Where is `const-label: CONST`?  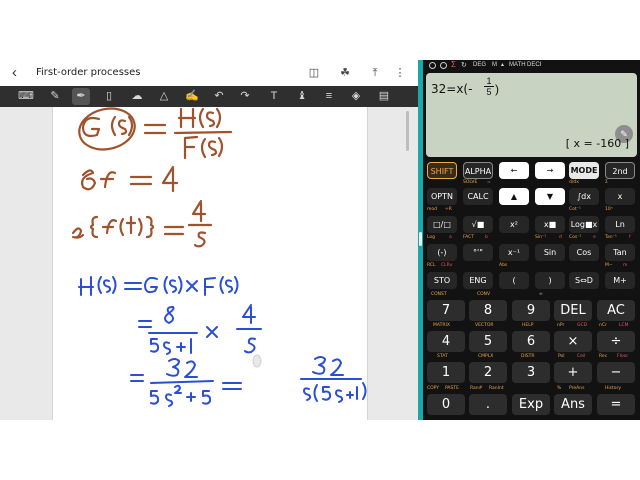 const-label: CONST is located at coordinates (439, 294).